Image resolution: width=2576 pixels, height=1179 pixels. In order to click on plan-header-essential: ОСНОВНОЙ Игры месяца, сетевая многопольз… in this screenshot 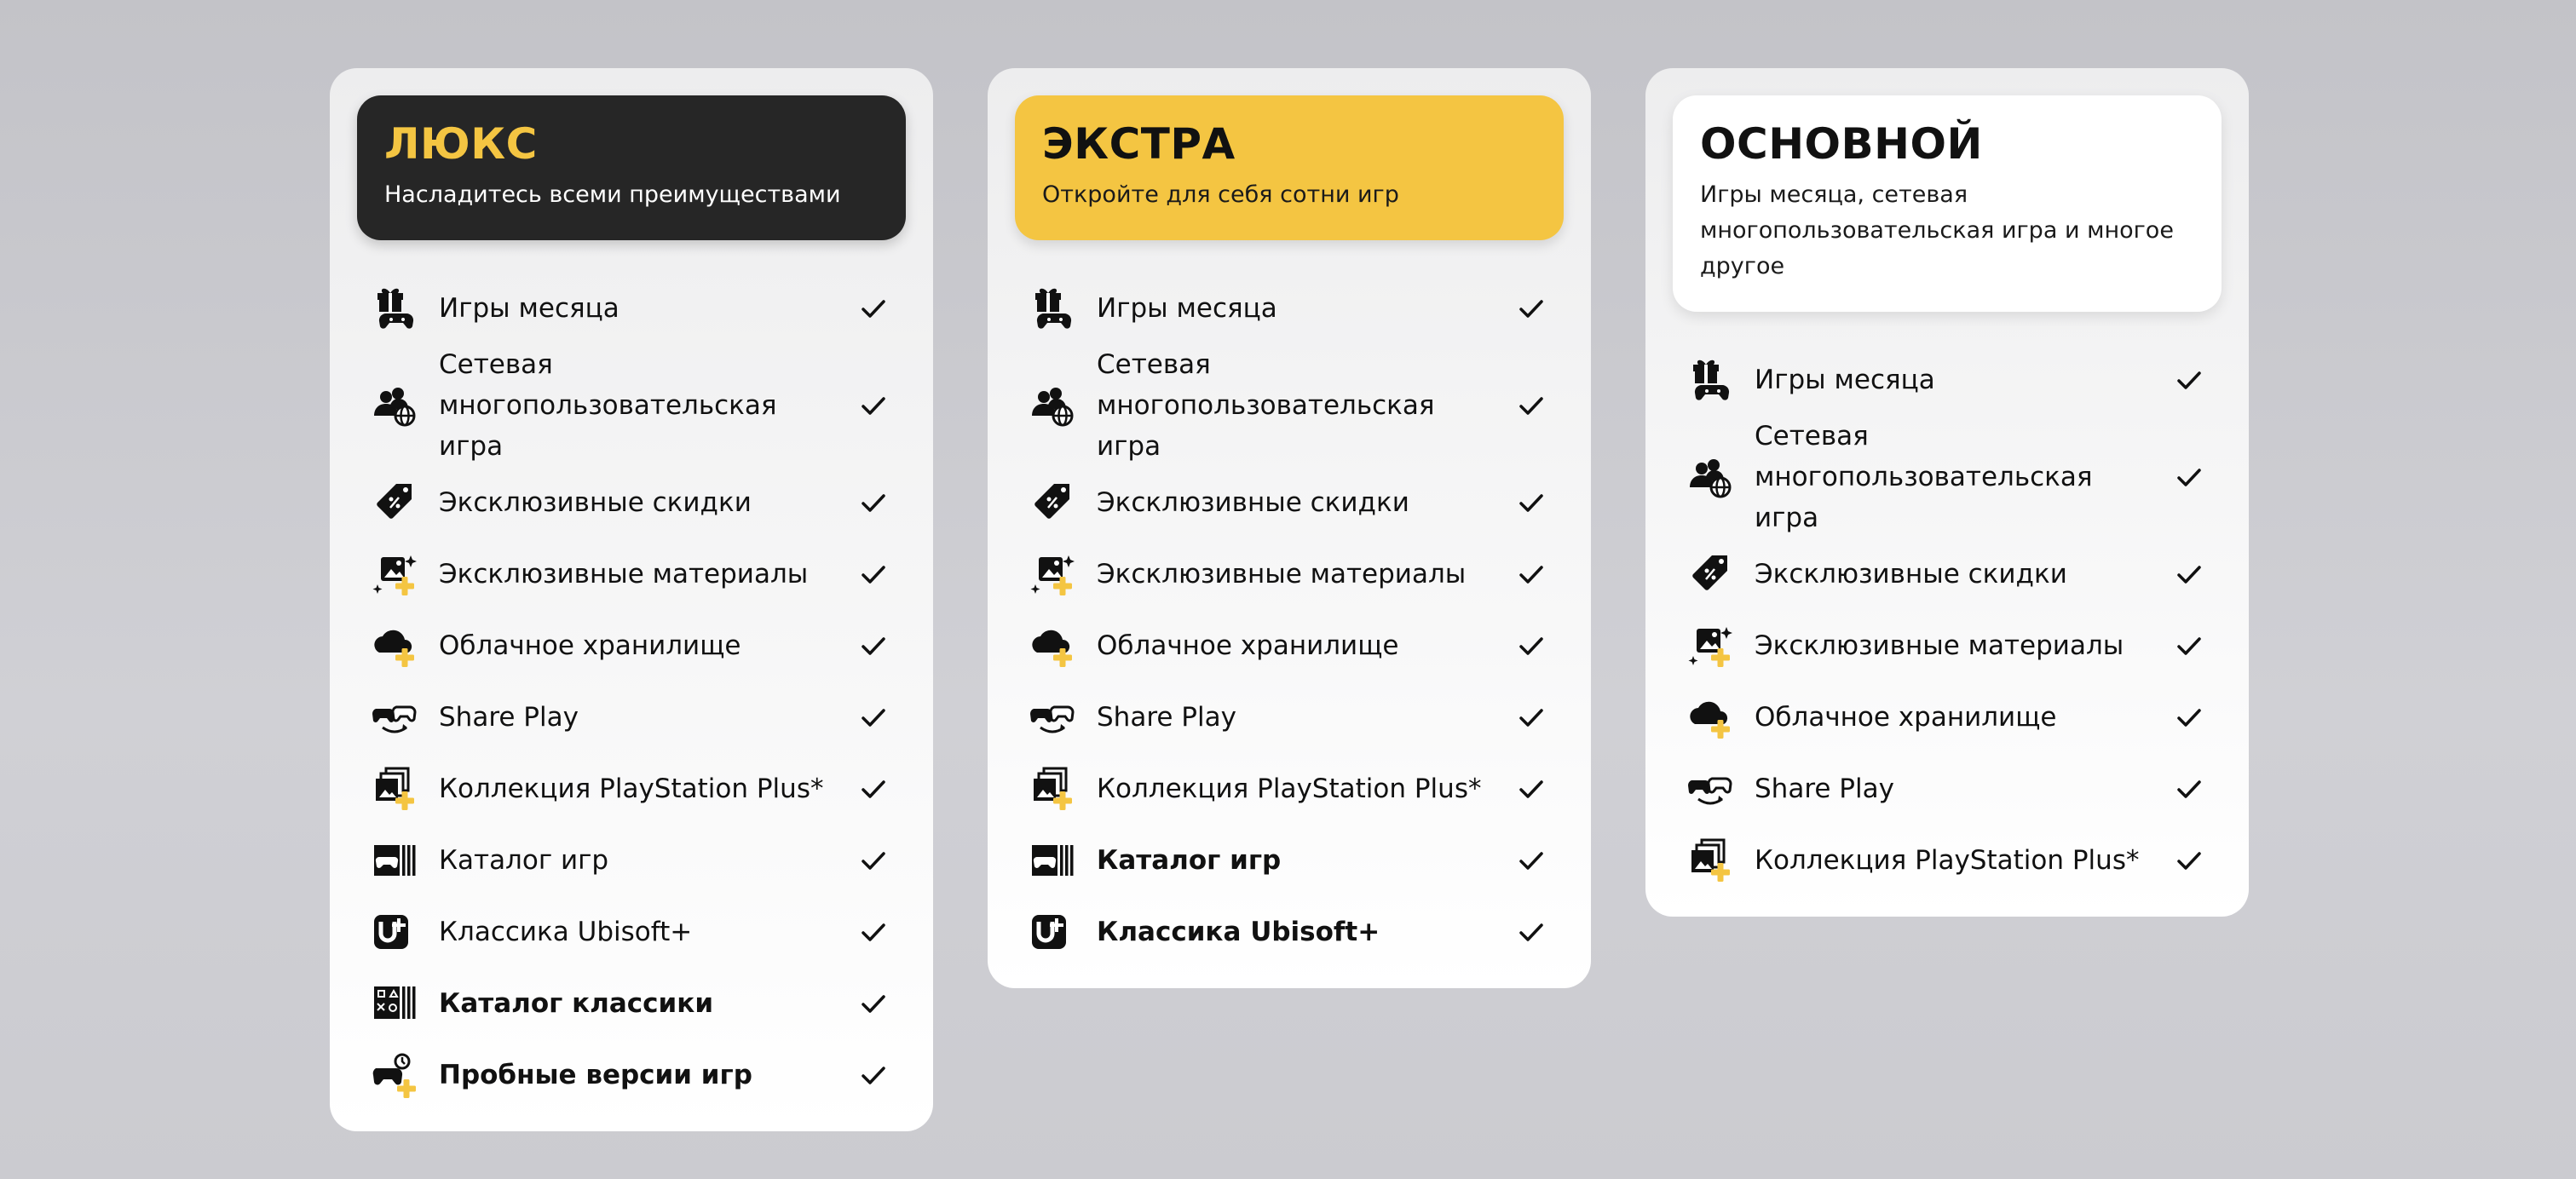, I will do `click(1947, 203)`.